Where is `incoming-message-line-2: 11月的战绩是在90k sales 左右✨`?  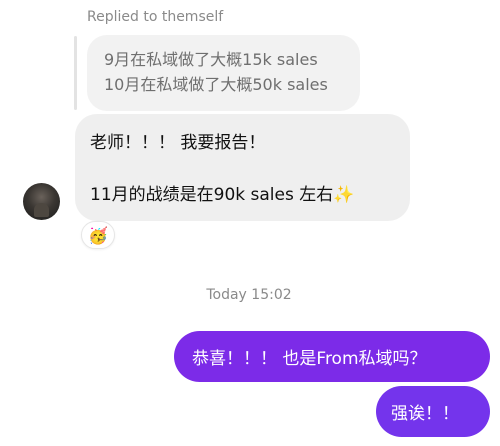 incoming-message-line-2: 11月的战绩是在90k sales 左右✨ is located at coordinates (222, 195).